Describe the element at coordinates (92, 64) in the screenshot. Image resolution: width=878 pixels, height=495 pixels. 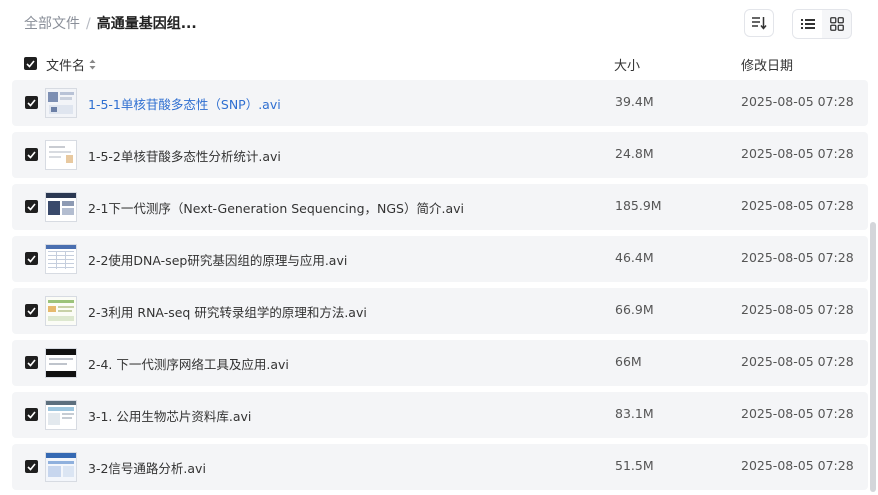
I see `sort-toggle-icon` at that location.